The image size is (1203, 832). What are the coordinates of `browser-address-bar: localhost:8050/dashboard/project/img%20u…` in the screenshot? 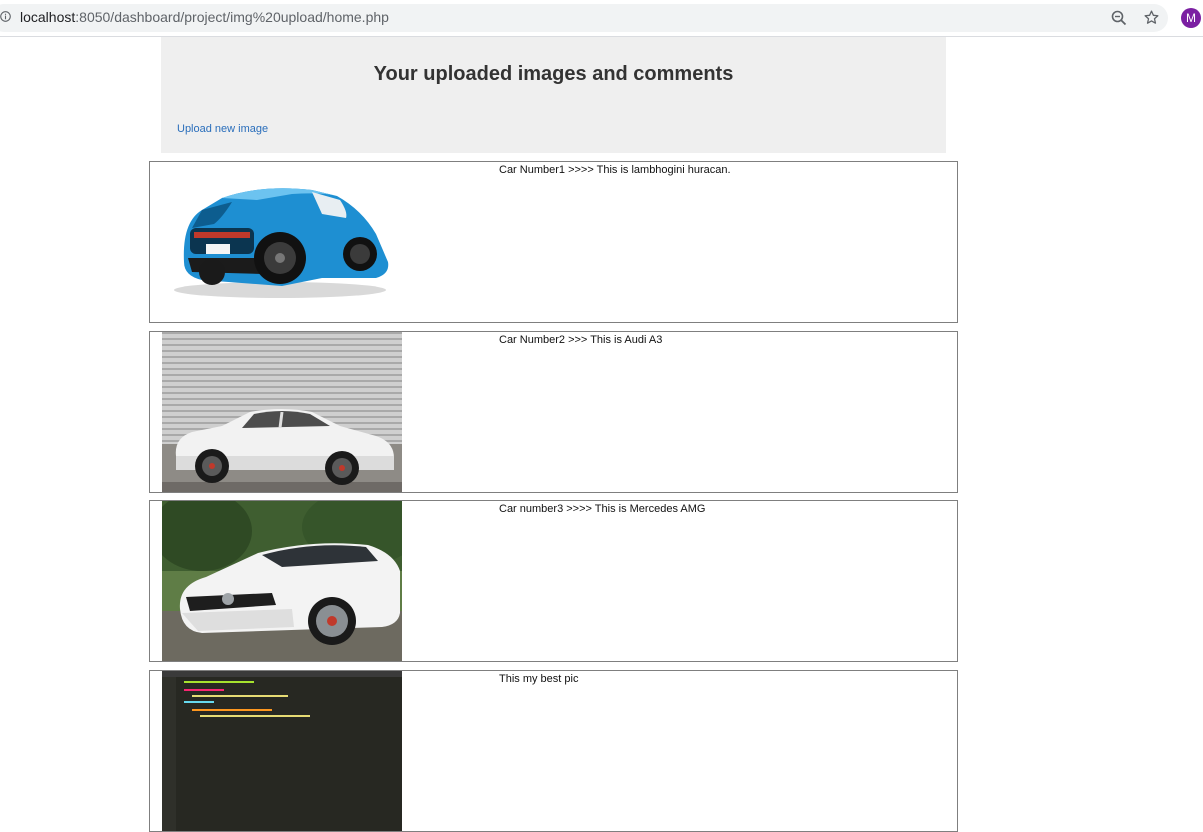 It's located at (601, 18).